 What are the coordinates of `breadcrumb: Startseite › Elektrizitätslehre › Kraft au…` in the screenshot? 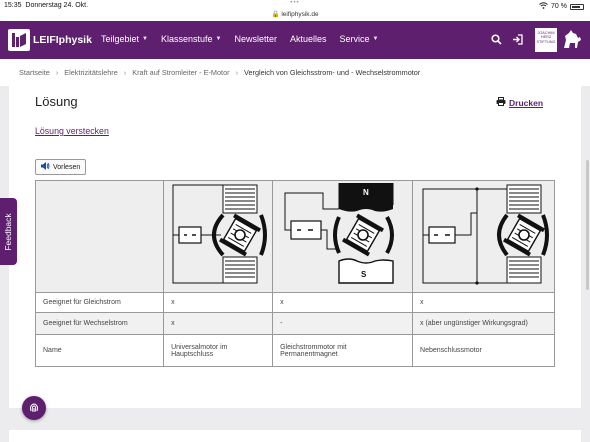 It's located at (295, 72).